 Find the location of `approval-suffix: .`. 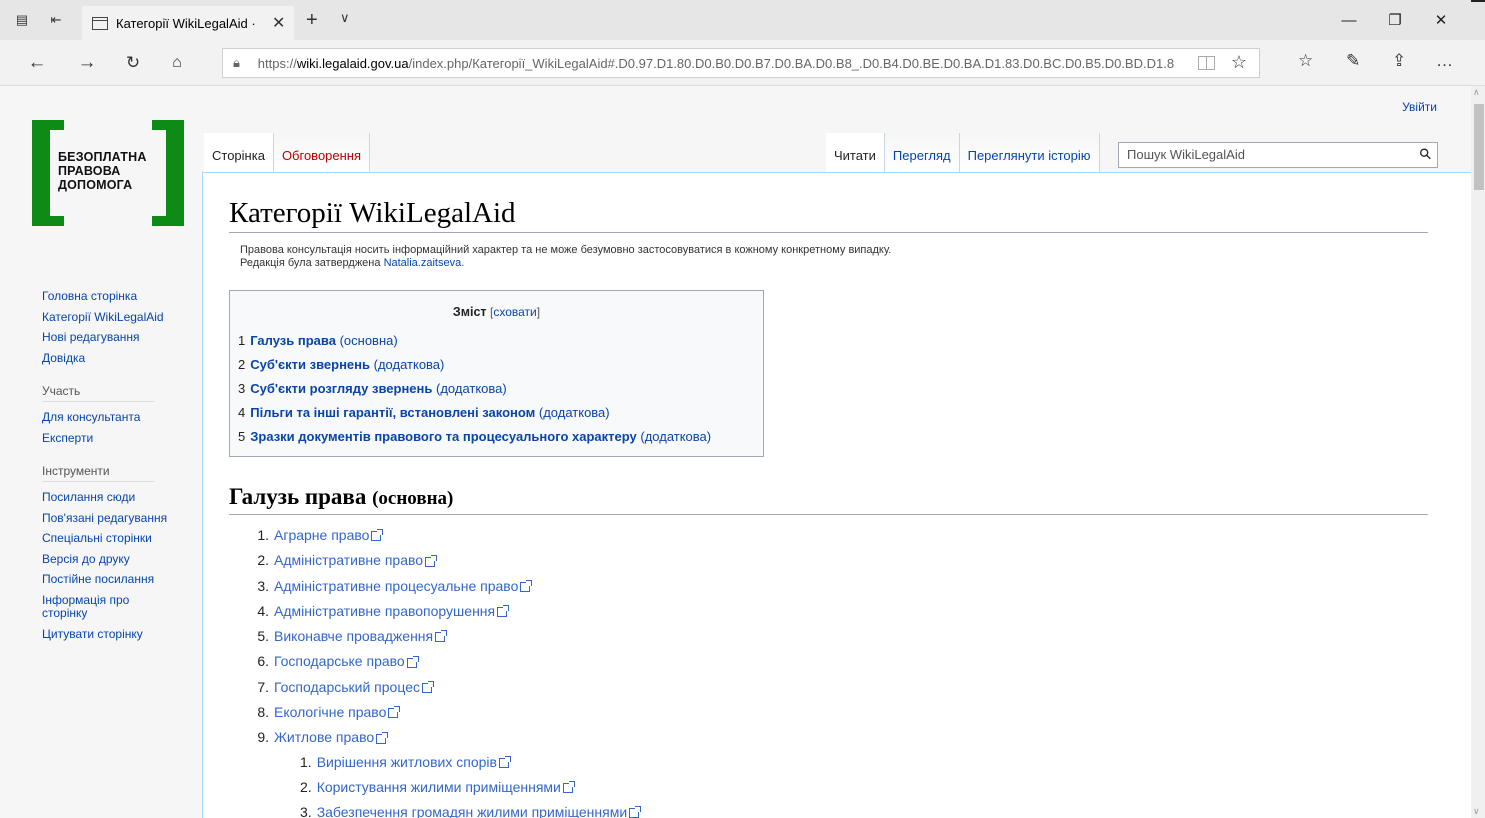

approval-suffix: . is located at coordinates (463, 263).